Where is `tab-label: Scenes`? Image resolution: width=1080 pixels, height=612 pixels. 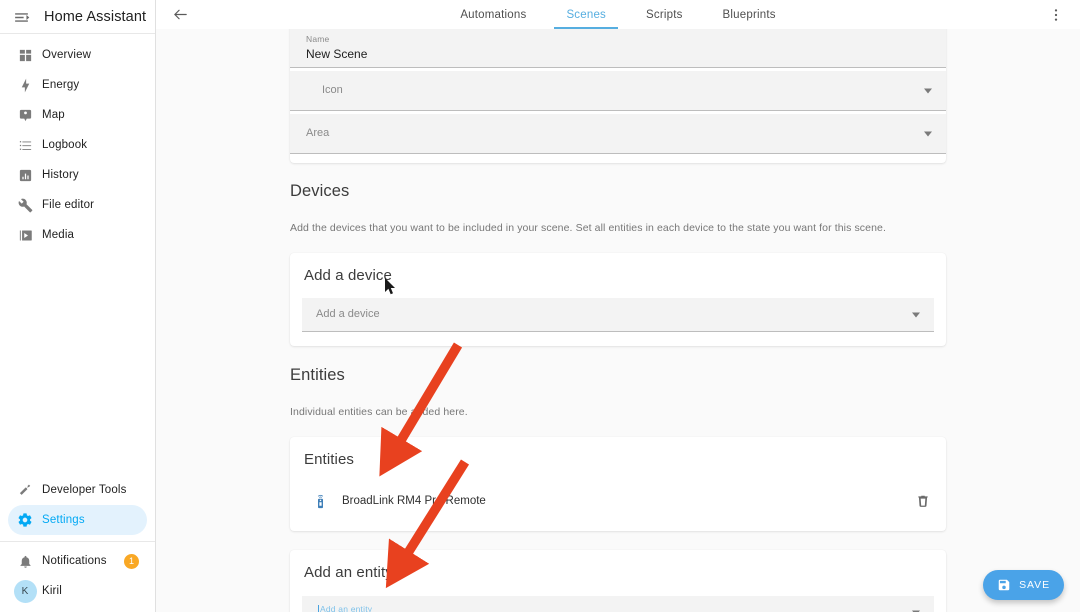 tab-label: Scenes is located at coordinates (586, 14).